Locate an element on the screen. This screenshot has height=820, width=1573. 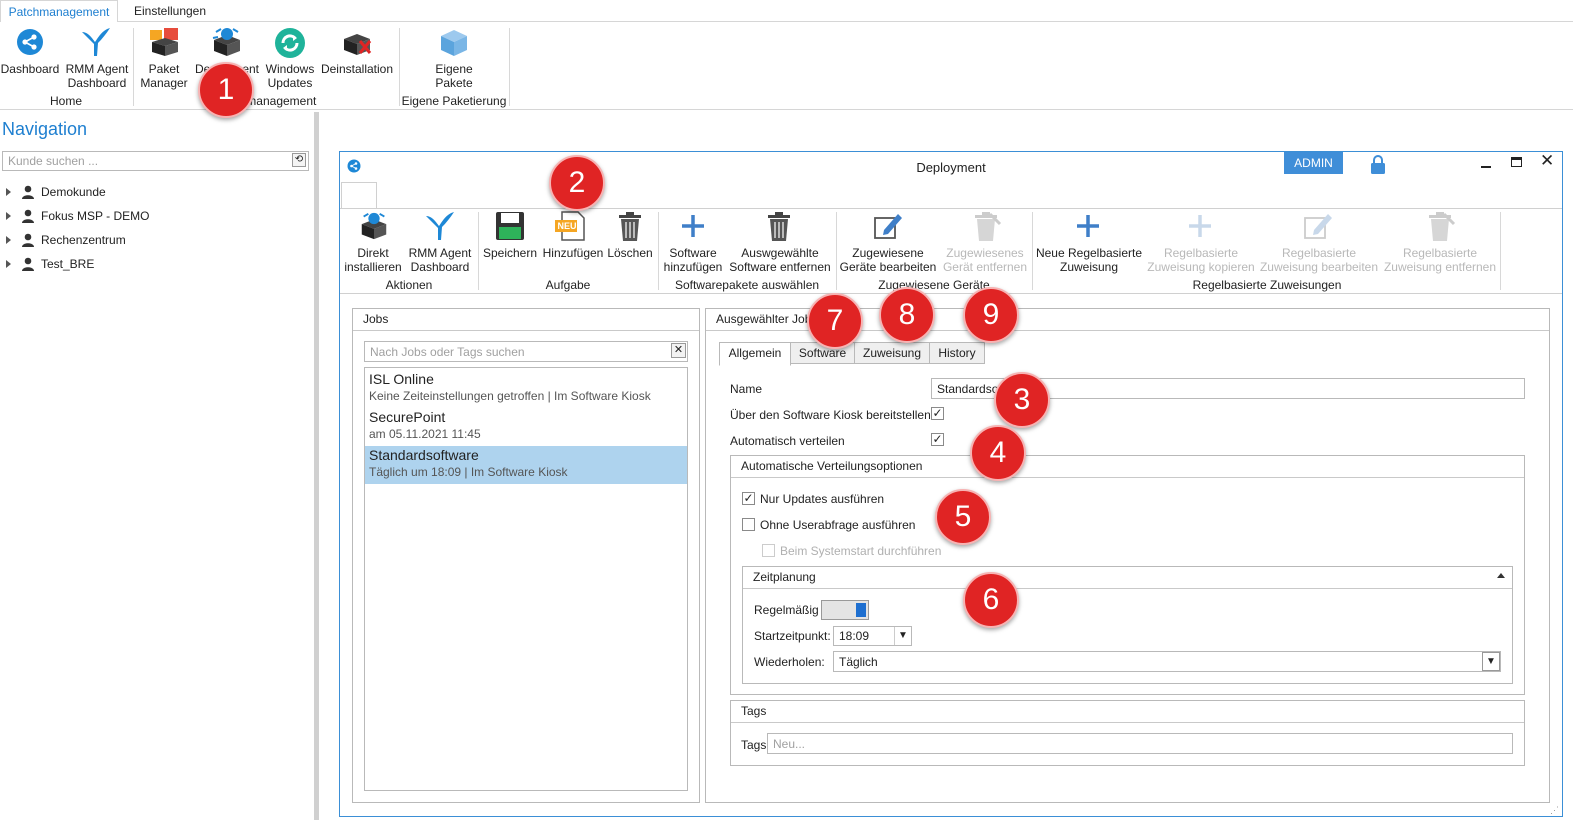
remove-assigned-device-button: Zugewiesenes Gerät entfernen is located at coordinates (985, 260).